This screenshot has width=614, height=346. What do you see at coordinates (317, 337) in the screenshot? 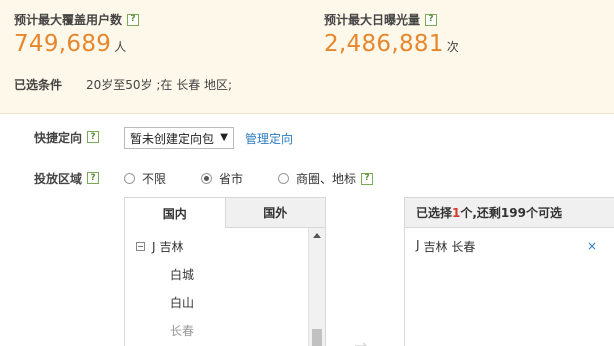
I see `scroll-thumb` at bounding box center [317, 337].